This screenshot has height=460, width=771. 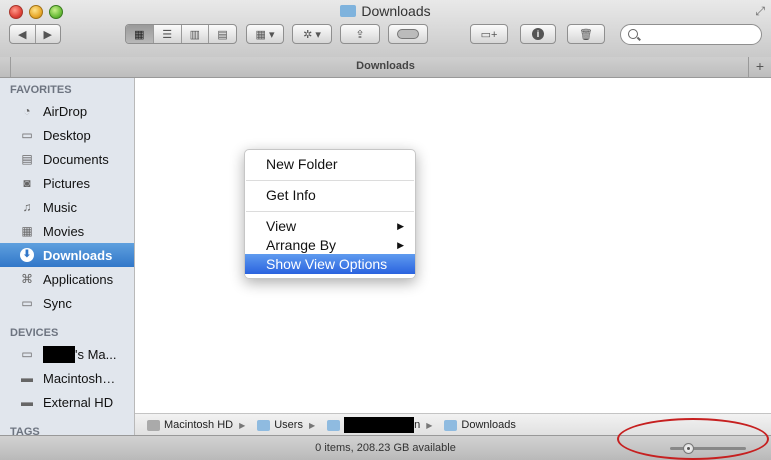 I want to click on info-icon: i, so click(x=538, y=34).